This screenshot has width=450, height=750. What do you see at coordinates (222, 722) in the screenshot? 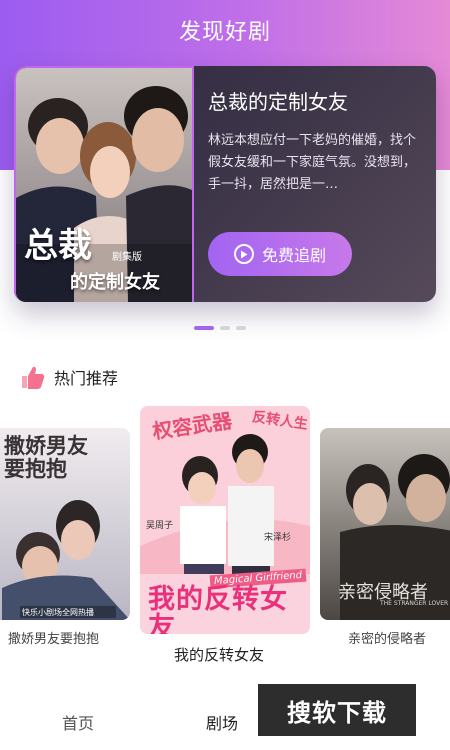
I see `nav-theater: 剧场` at bounding box center [222, 722].